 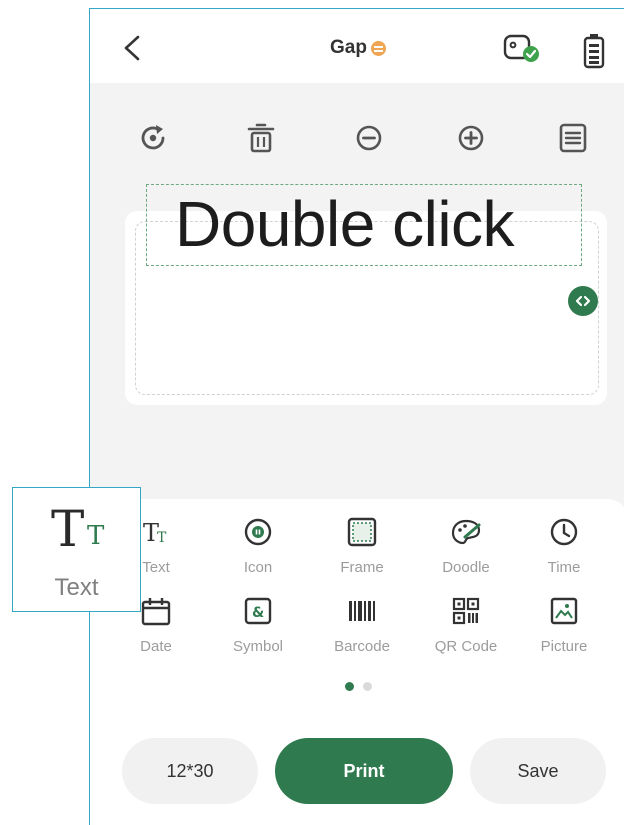 What do you see at coordinates (345, 224) in the screenshot?
I see `text-element-content: Double click` at bounding box center [345, 224].